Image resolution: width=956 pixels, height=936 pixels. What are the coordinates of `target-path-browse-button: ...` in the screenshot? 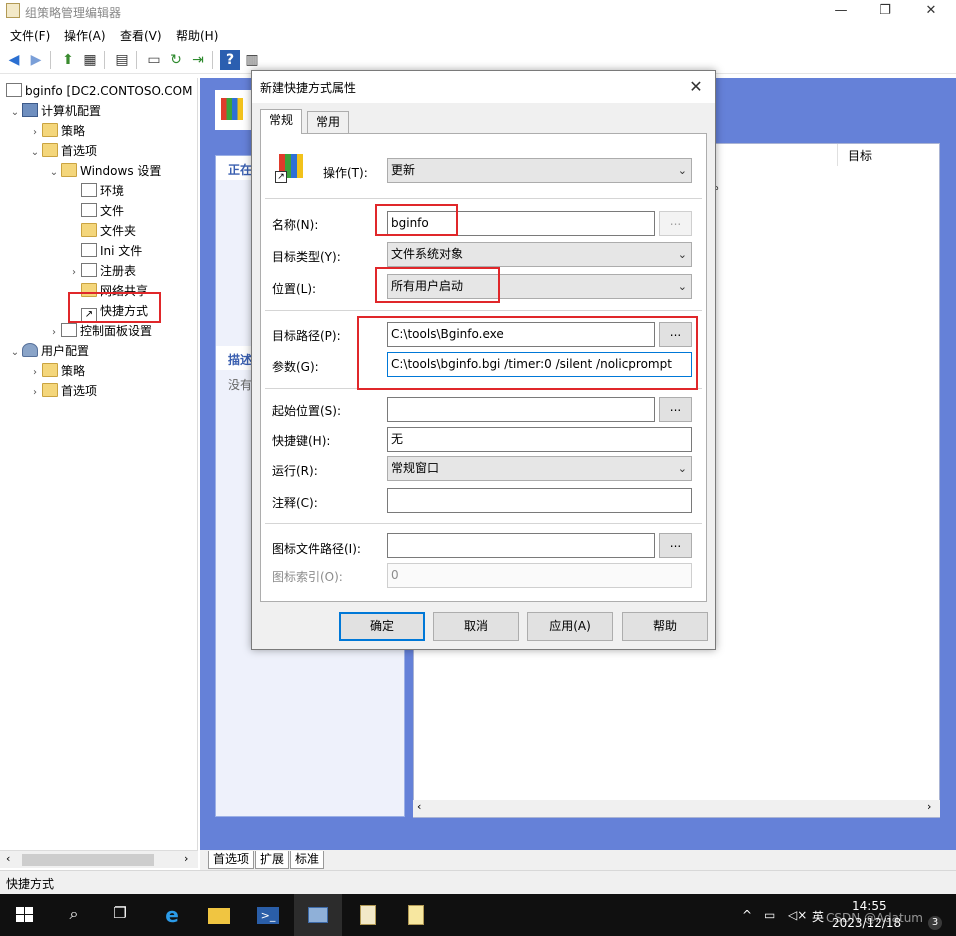 It's located at (675, 334).